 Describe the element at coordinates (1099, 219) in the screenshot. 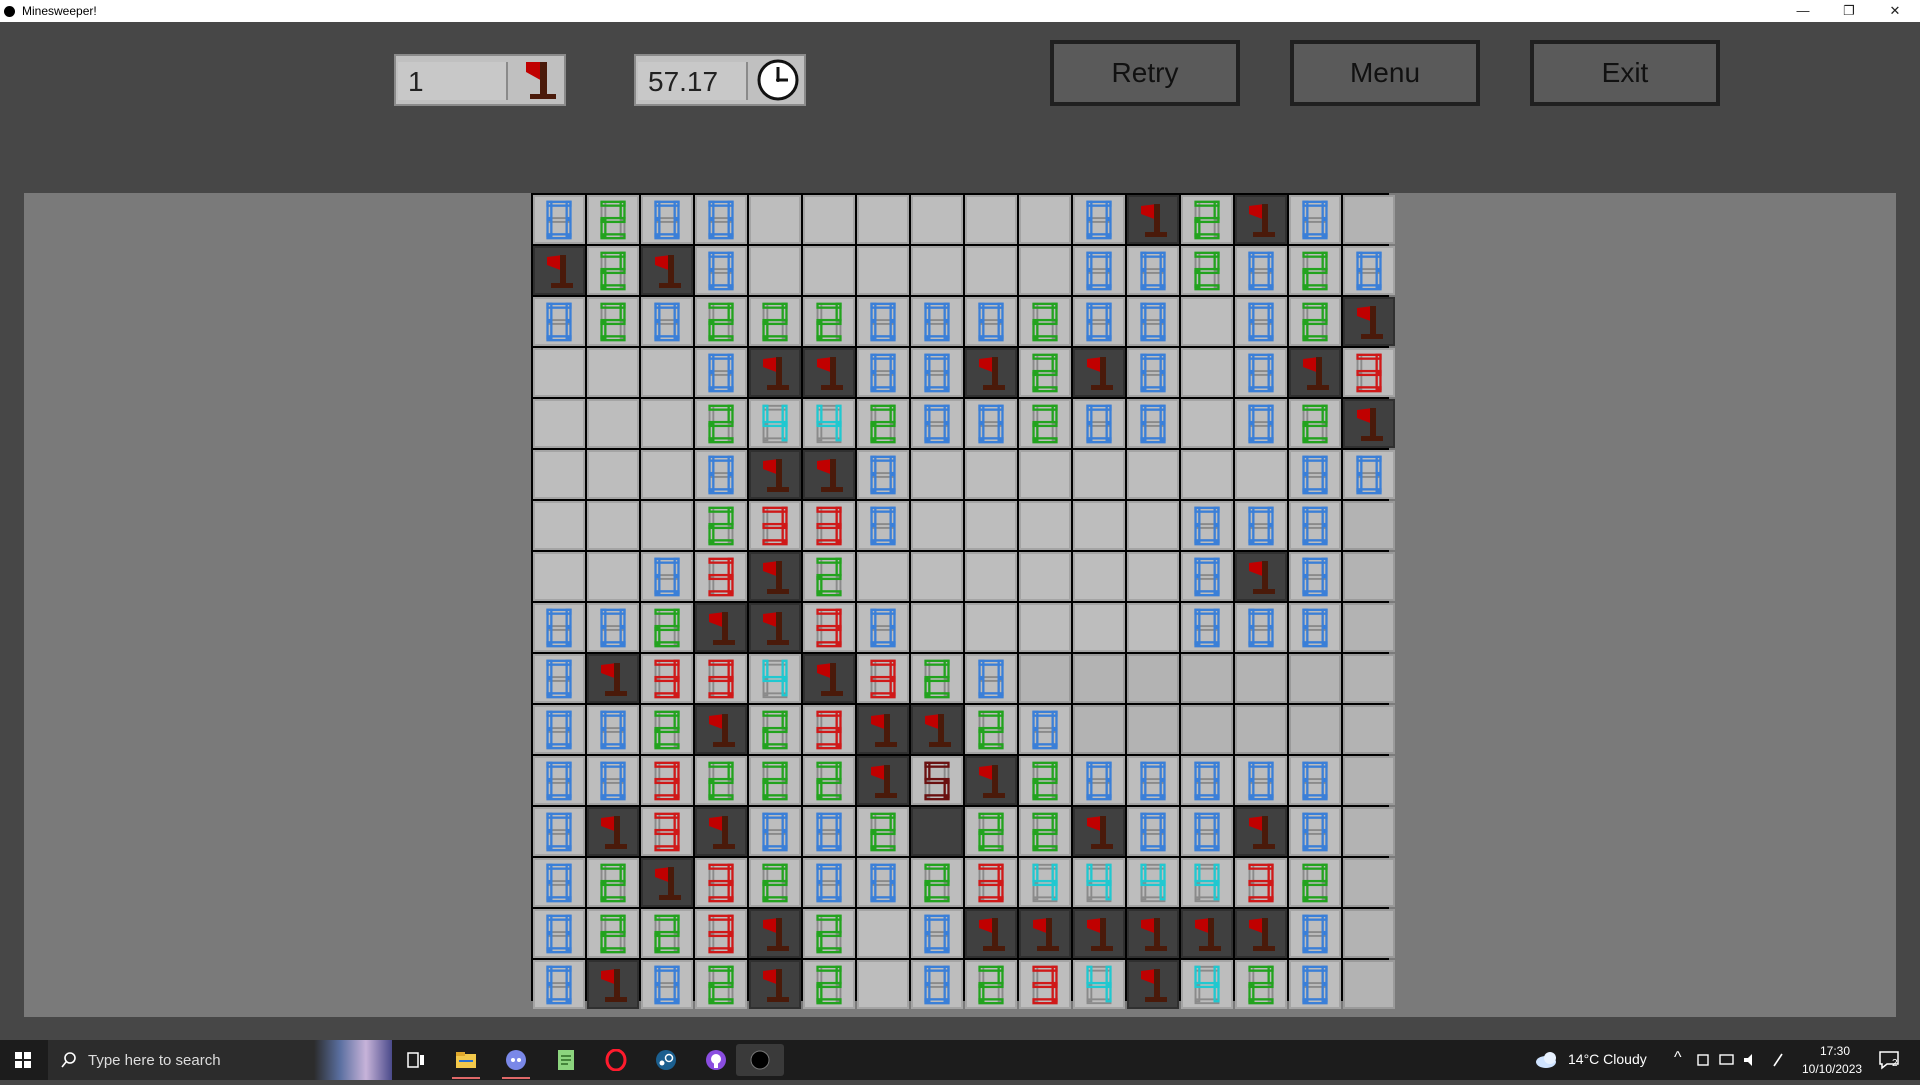

I see `cell-r1-c11` at that location.